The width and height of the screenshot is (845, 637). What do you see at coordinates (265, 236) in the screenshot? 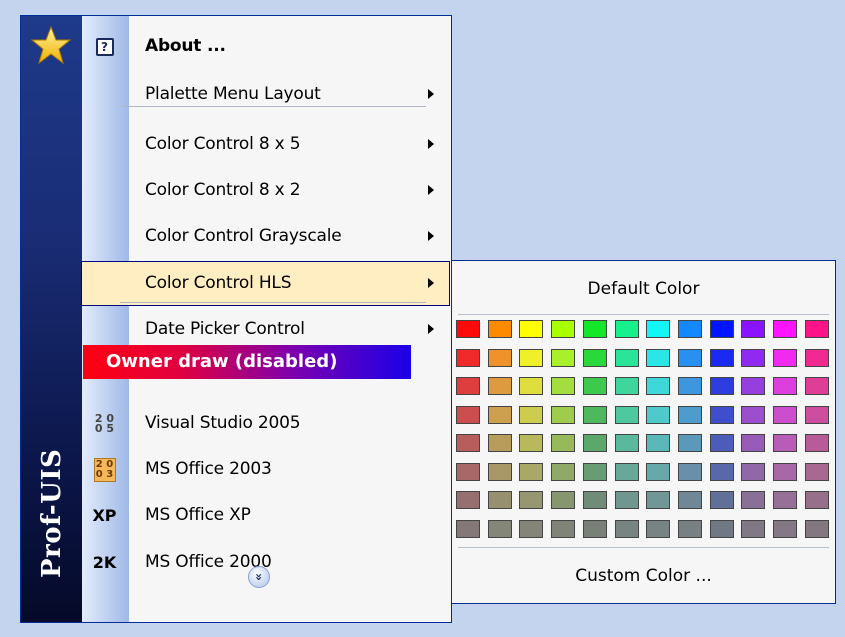
I see `menu-item: Color Control Grayscale` at bounding box center [265, 236].